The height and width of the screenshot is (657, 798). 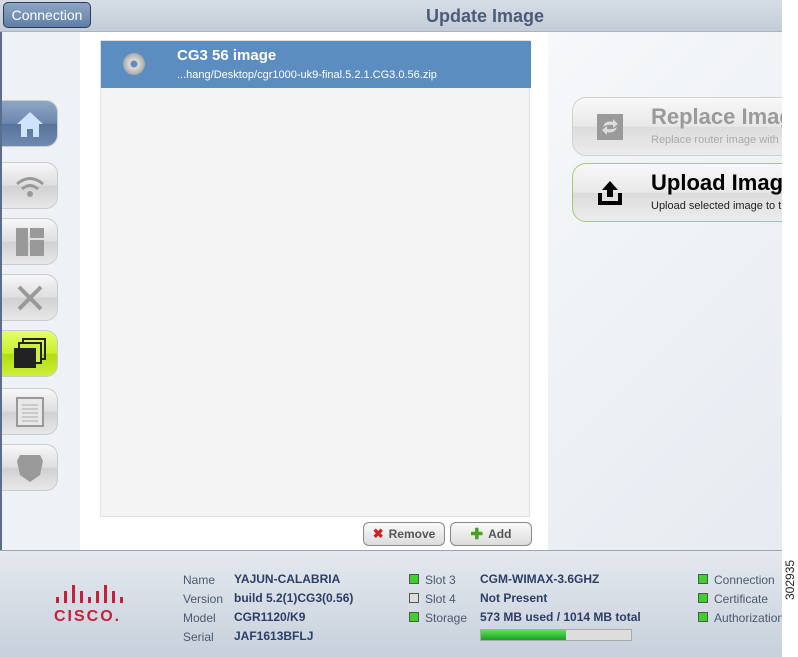 I want to click on serial-value: JAF1613BFLJ, so click(x=274, y=636).